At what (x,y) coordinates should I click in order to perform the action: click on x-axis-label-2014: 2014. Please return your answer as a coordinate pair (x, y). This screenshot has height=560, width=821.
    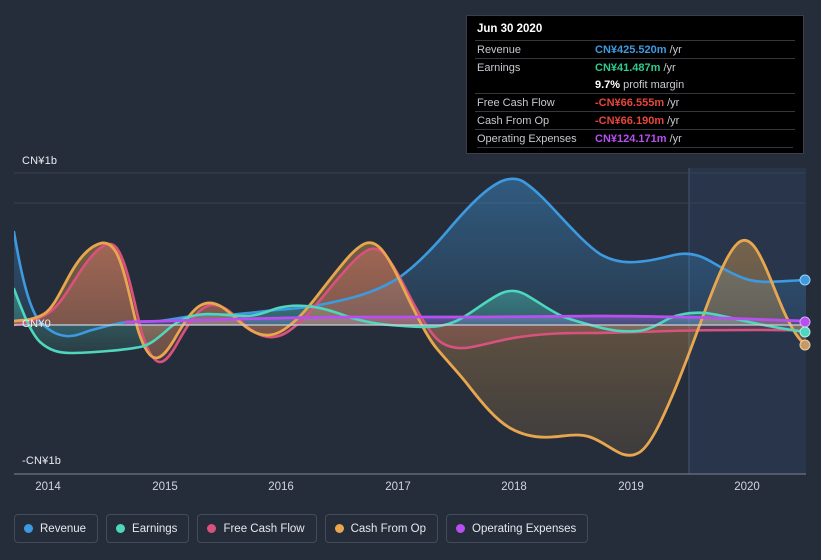
    Looking at the image, I should click on (48, 487).